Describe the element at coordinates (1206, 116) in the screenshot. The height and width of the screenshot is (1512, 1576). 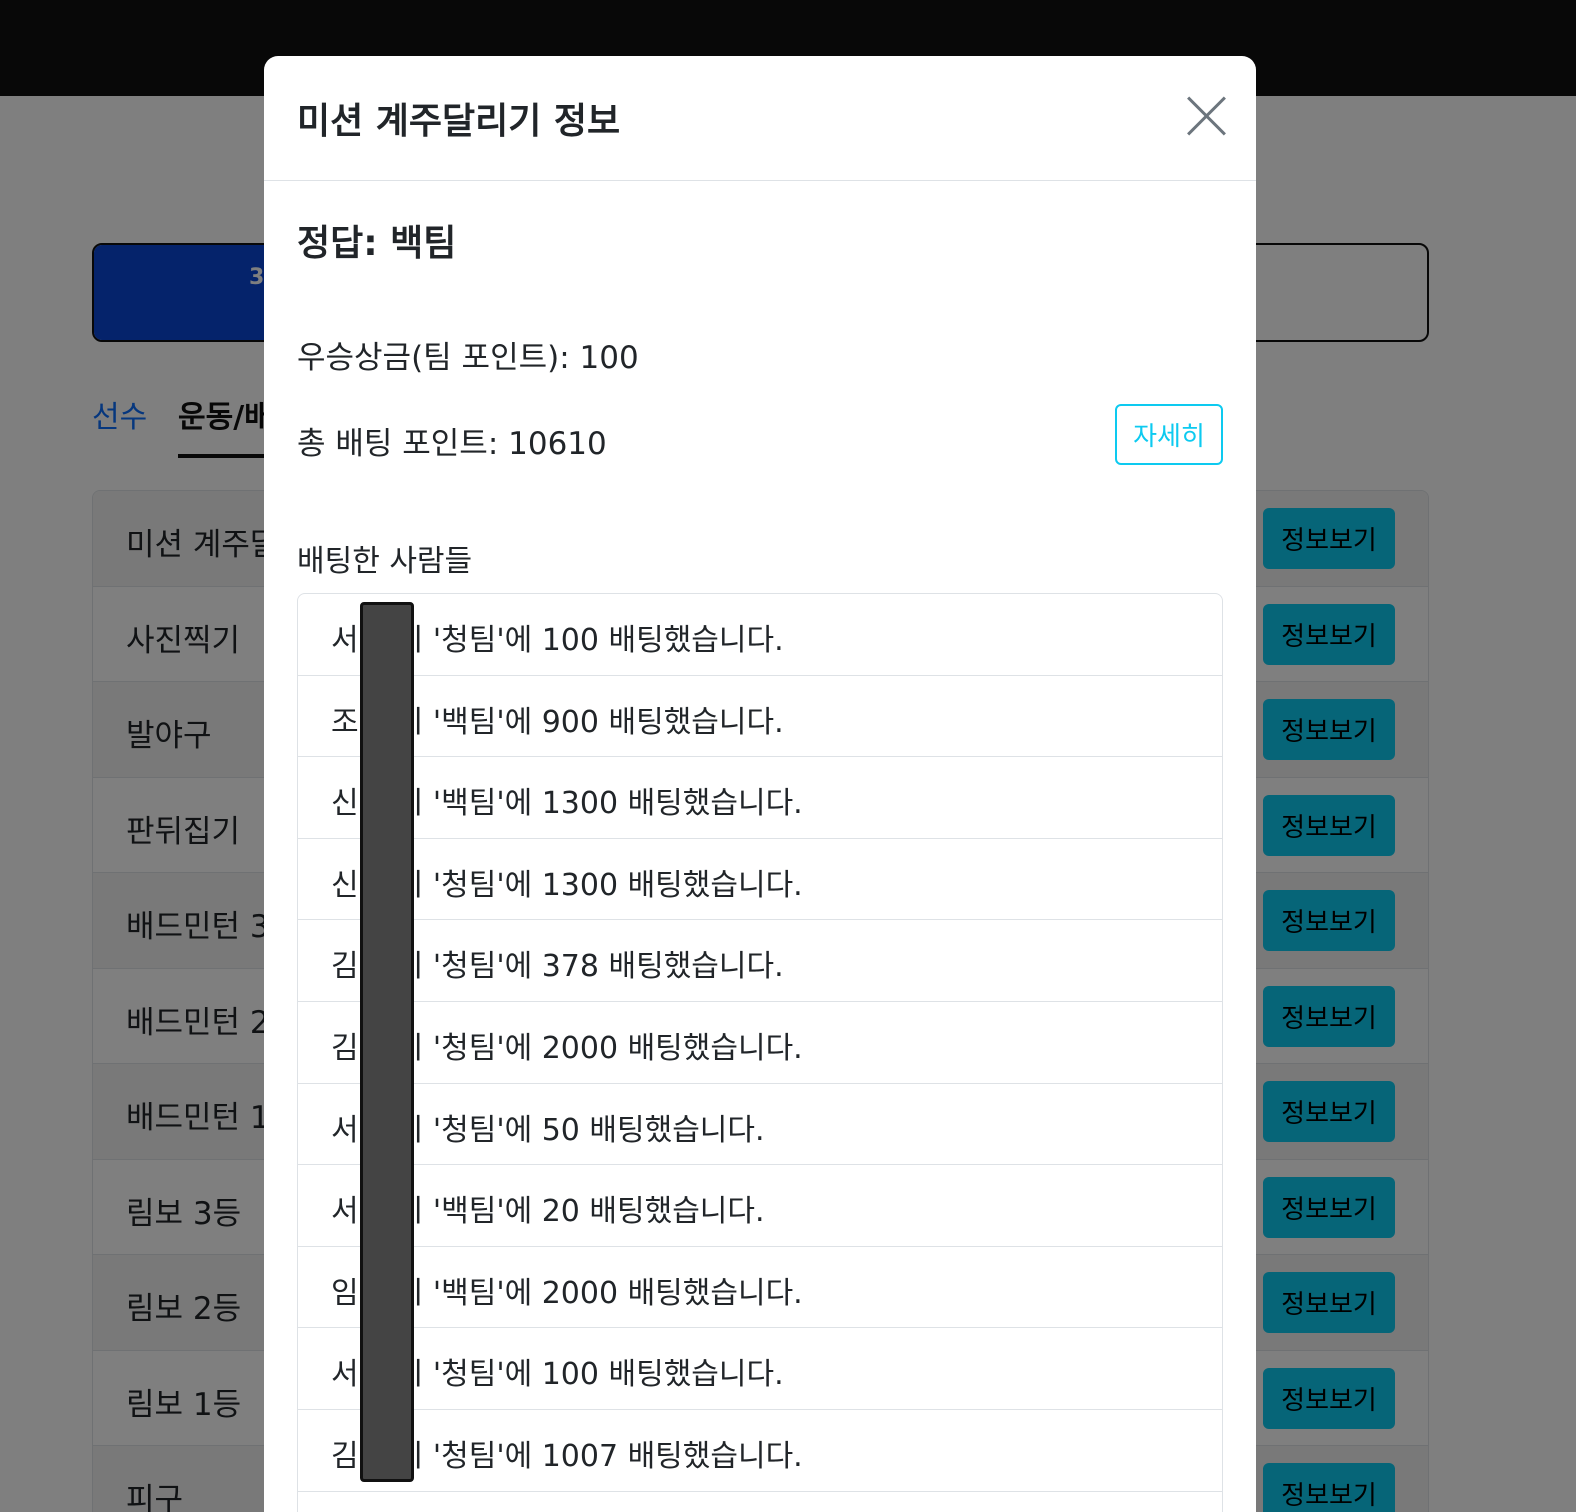
I see `close-icon` at that location.